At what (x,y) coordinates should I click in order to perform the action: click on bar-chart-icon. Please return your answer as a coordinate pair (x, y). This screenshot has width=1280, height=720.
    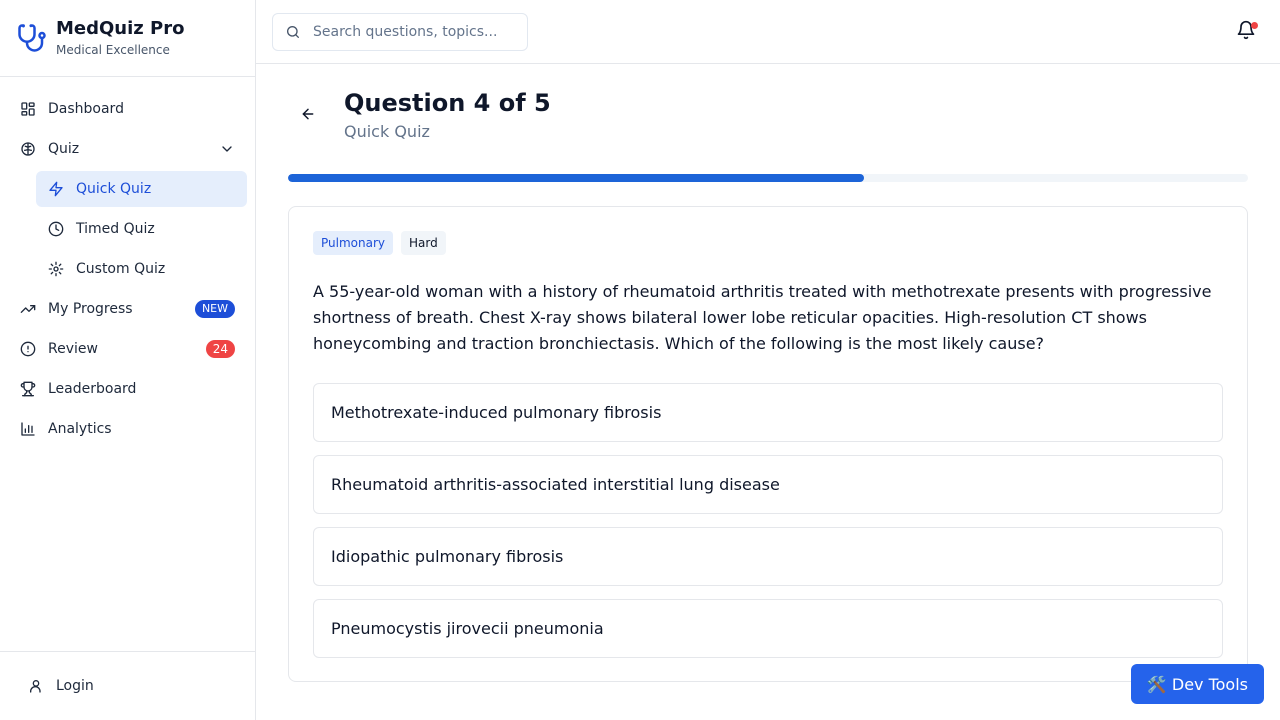
    Looking at the image, I should click on (28, 429).